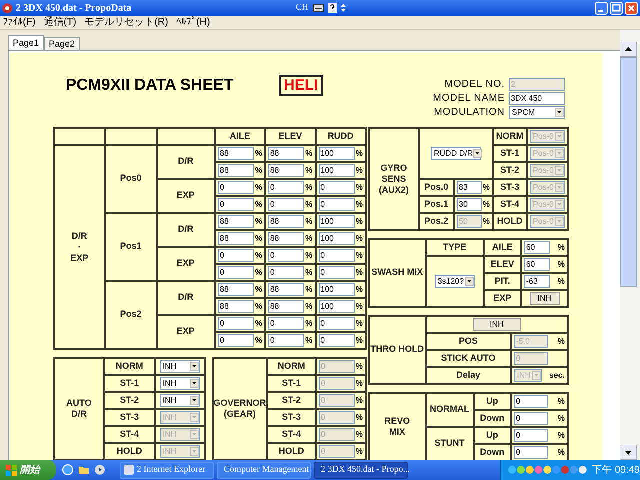  I want to click on browser-icon, so click(68, 470).